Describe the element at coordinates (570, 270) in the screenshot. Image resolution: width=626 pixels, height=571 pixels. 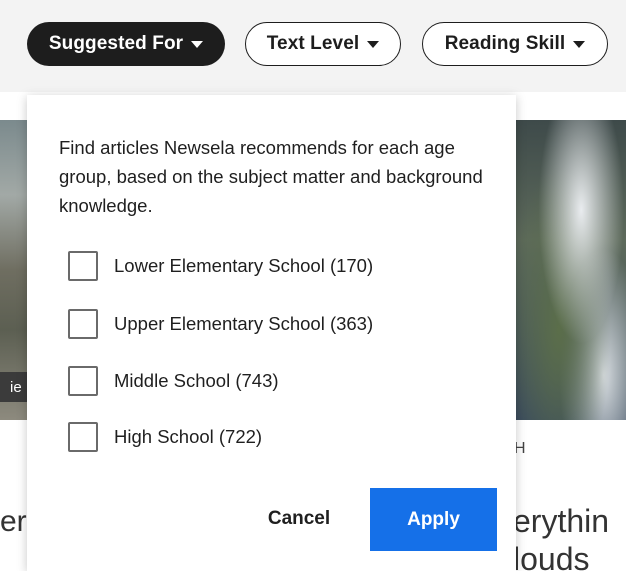
I see `article-card-image-right` at that location.